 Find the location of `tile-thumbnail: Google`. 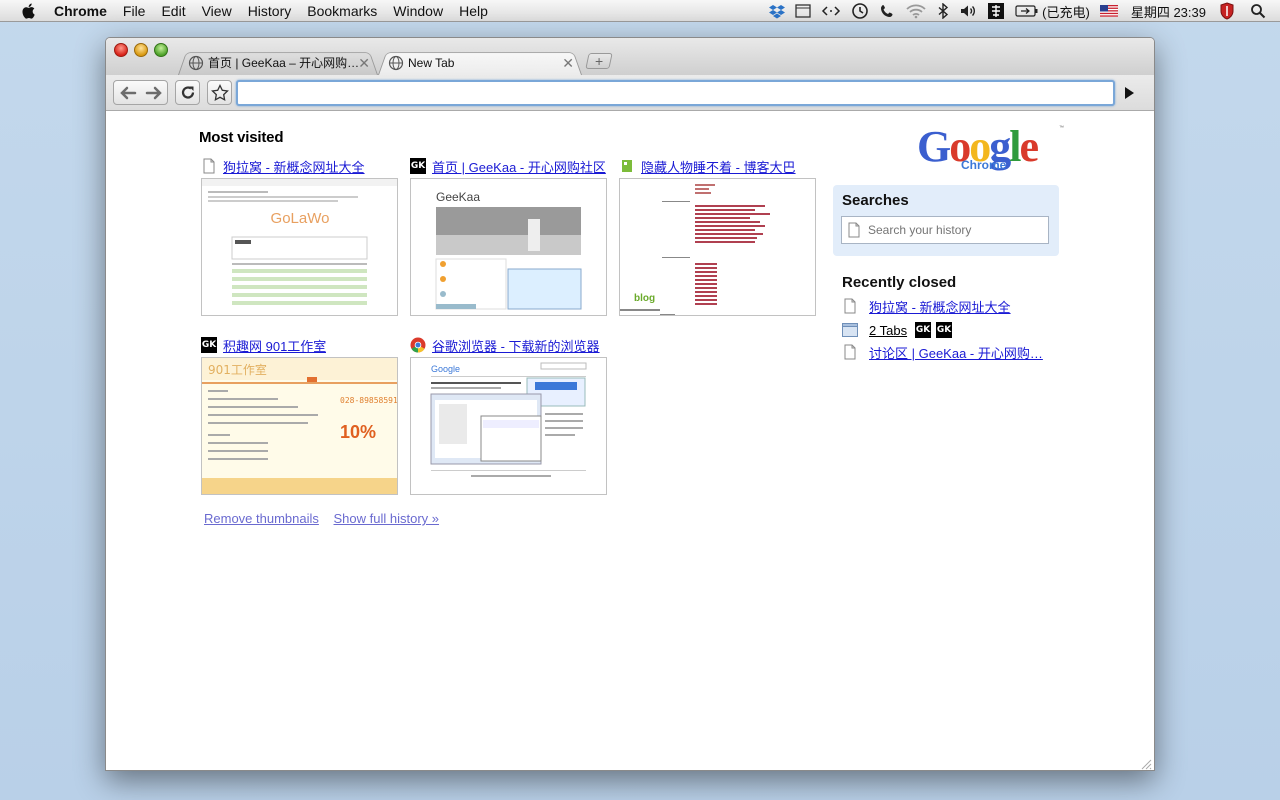

tile-thumbnail: Google is located at coordinates (508, 426).